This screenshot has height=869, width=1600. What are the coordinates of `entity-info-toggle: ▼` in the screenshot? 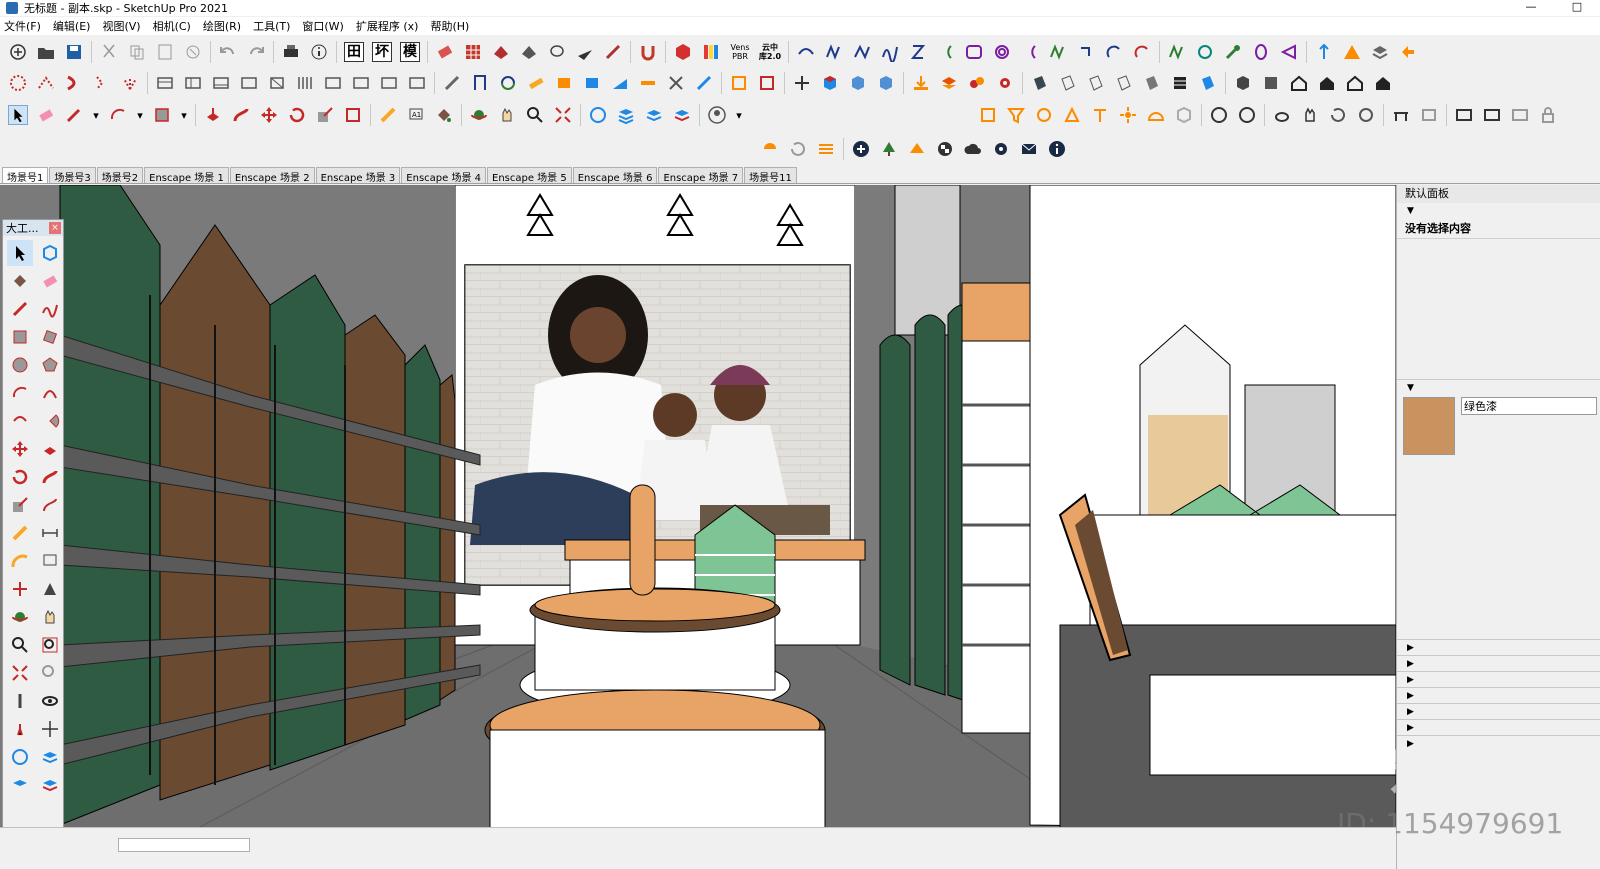 It's located at (1498, 211).